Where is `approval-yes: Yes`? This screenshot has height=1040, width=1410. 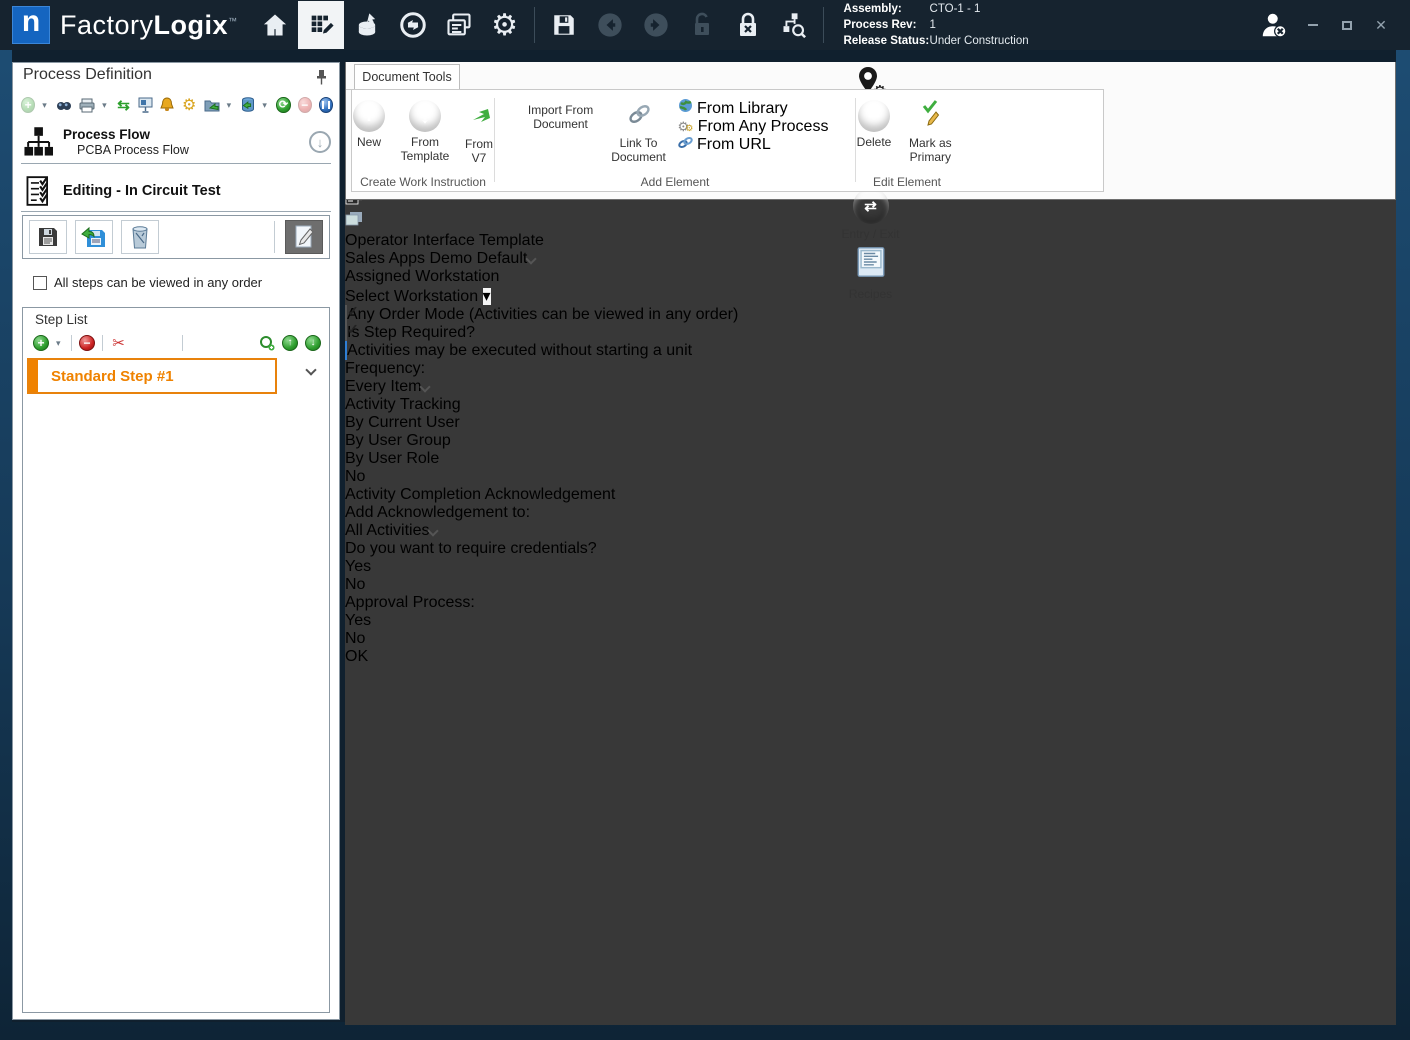 approval-yes: Yes is located at coordinates (870, 621).